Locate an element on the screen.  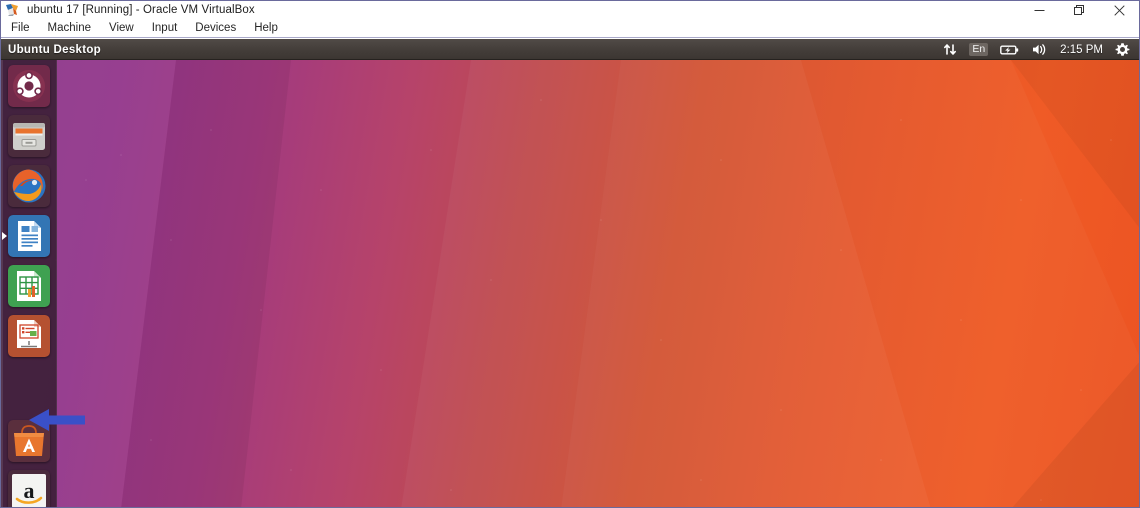
menu-input: Input is located at coordinates (165, 28).